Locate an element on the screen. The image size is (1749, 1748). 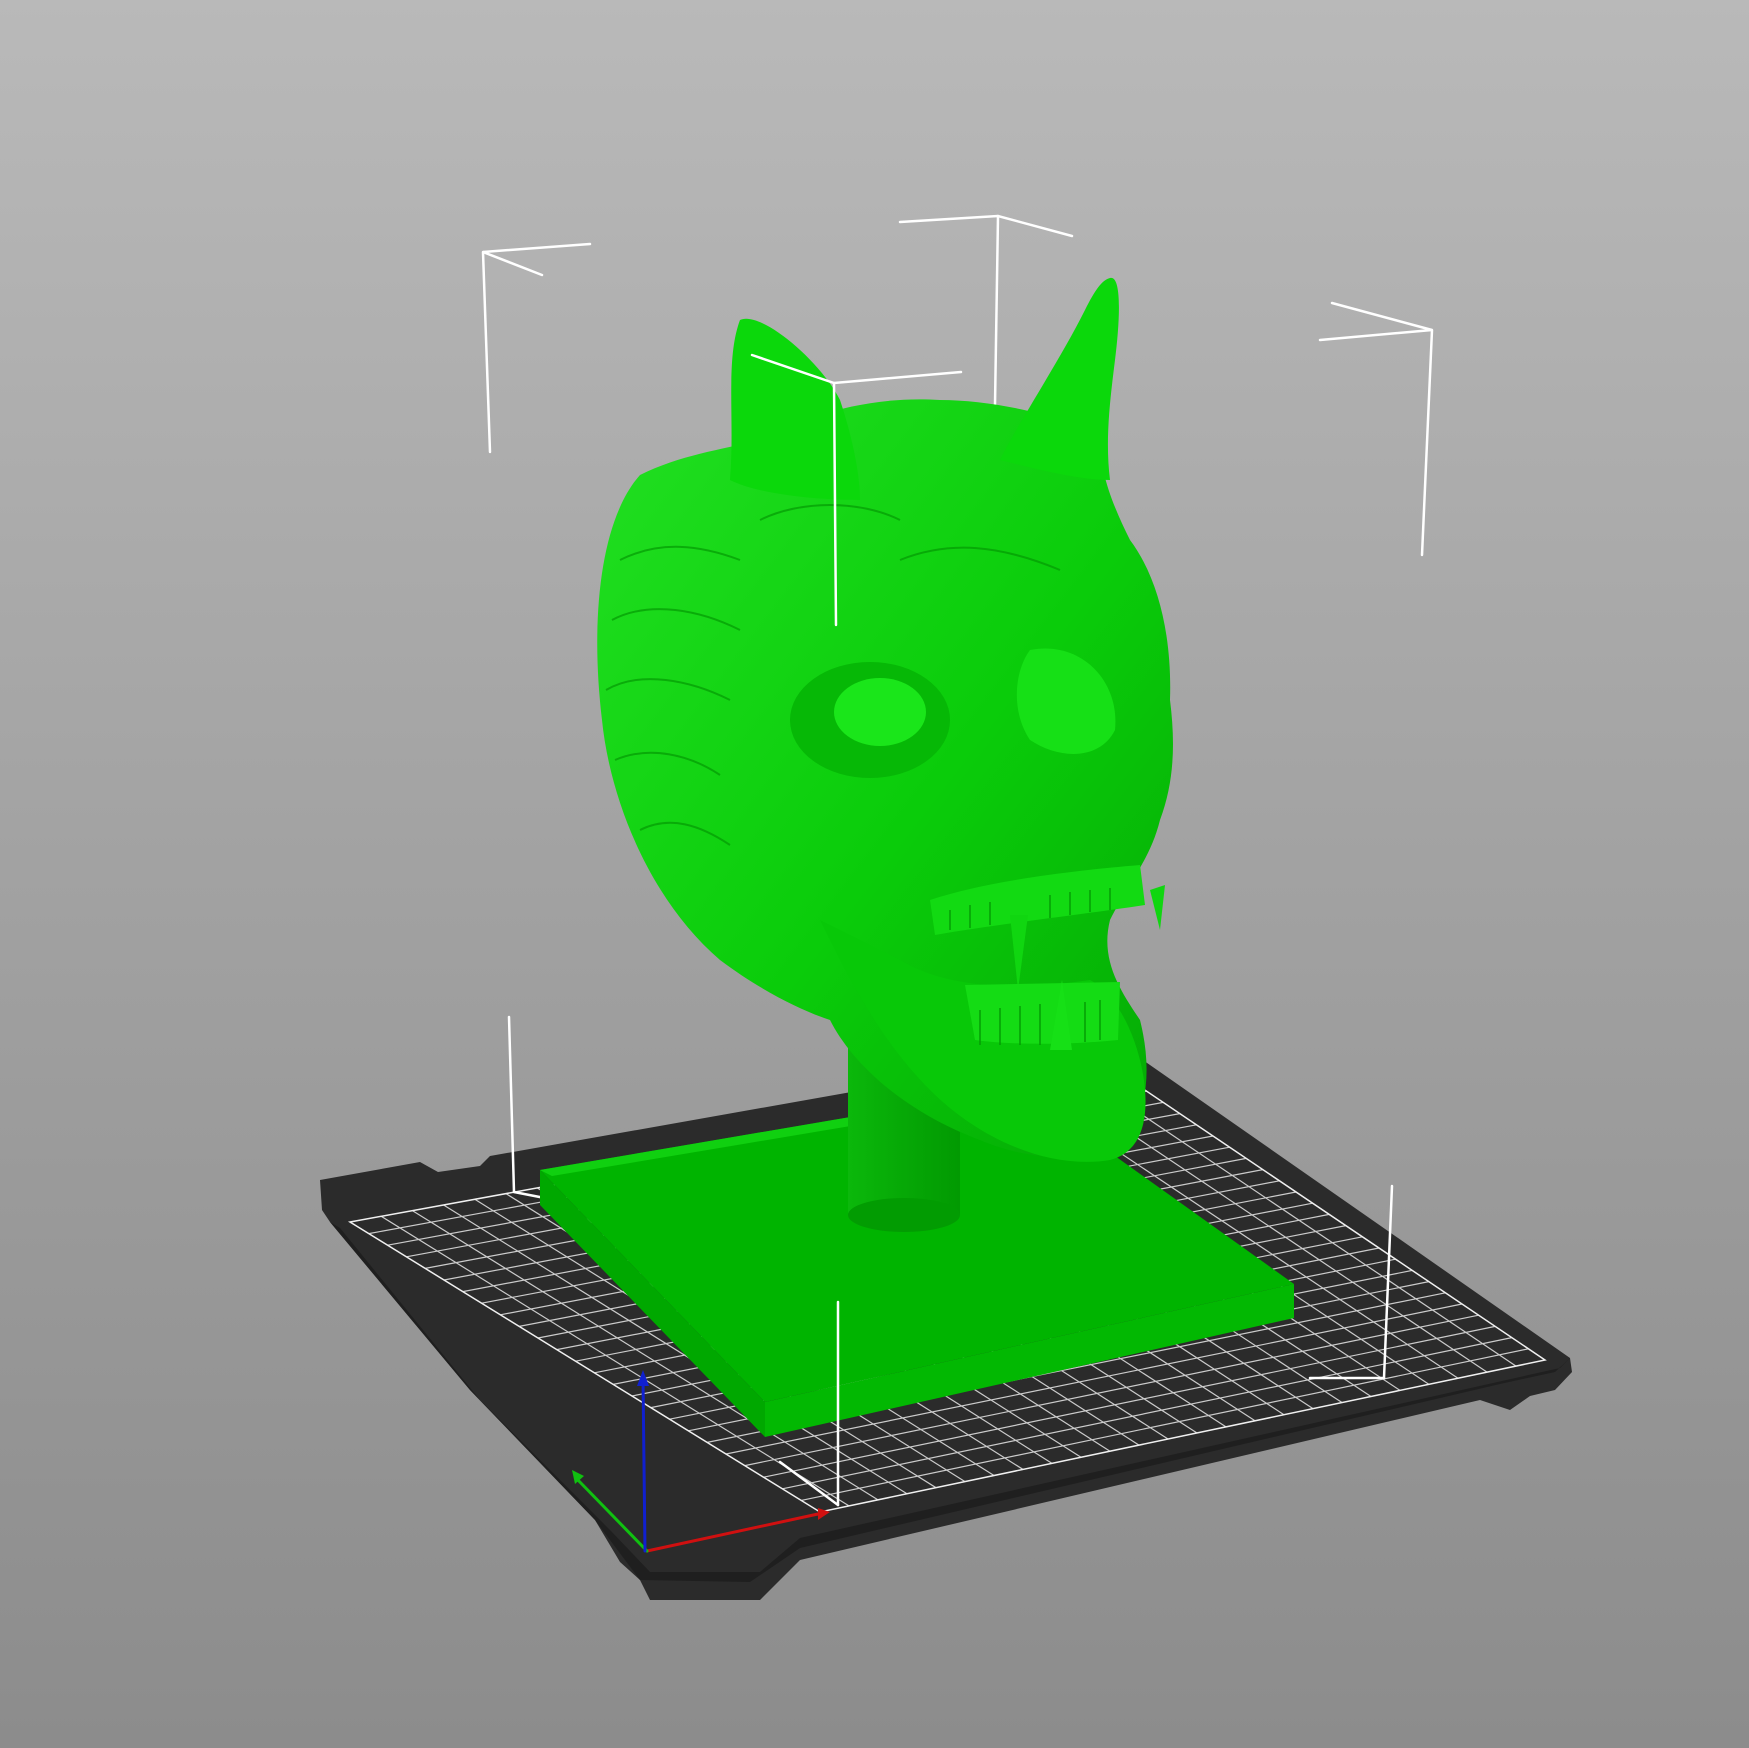
pillar-bottom is located at coordinates (904, 1215).